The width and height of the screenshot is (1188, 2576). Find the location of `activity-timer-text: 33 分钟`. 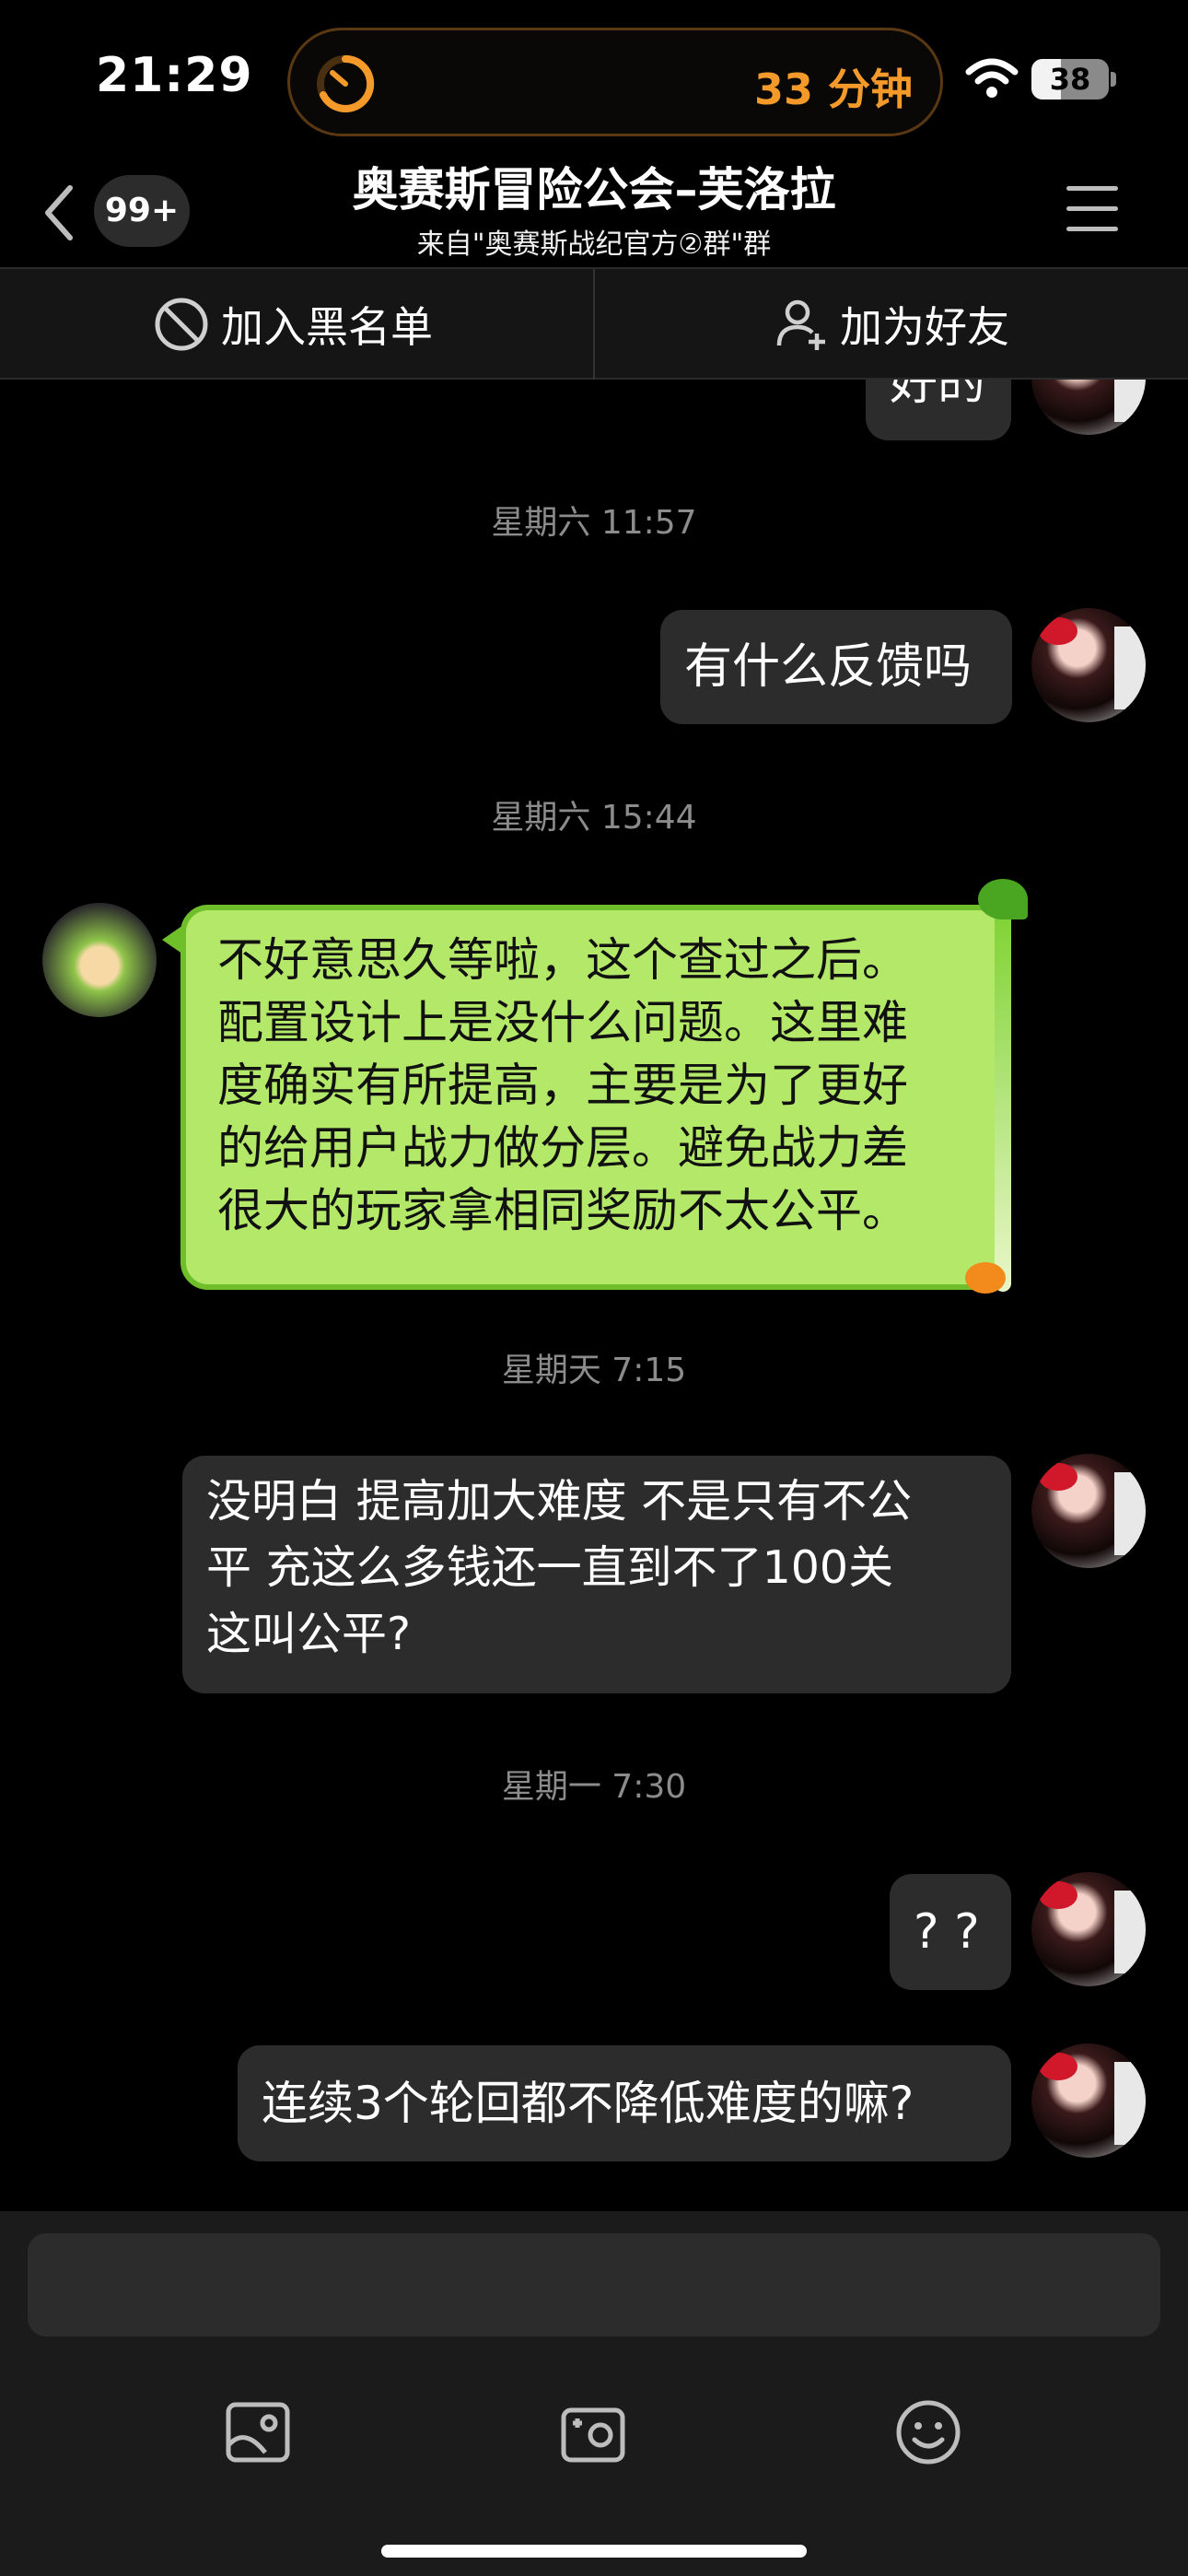

activity-timer-text: 33 分钟 is located at coordinates (833, 89).